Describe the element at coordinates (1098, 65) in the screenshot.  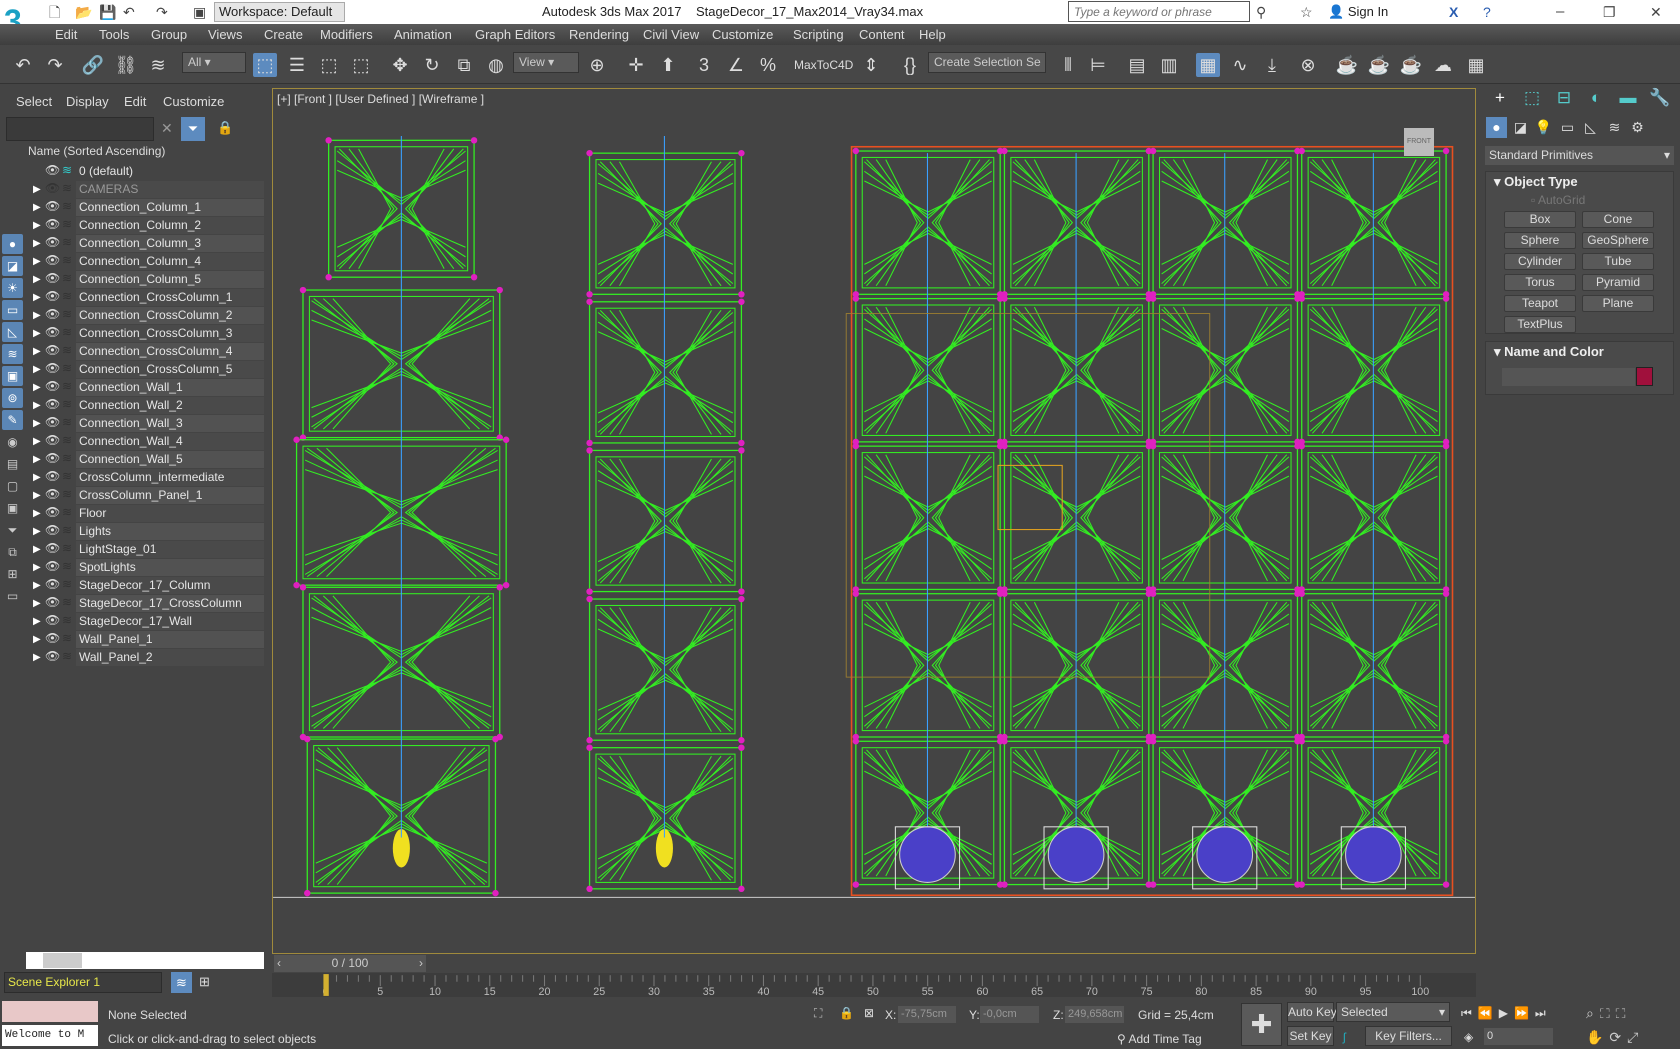
I see `align-icon: ⊨` at that location.